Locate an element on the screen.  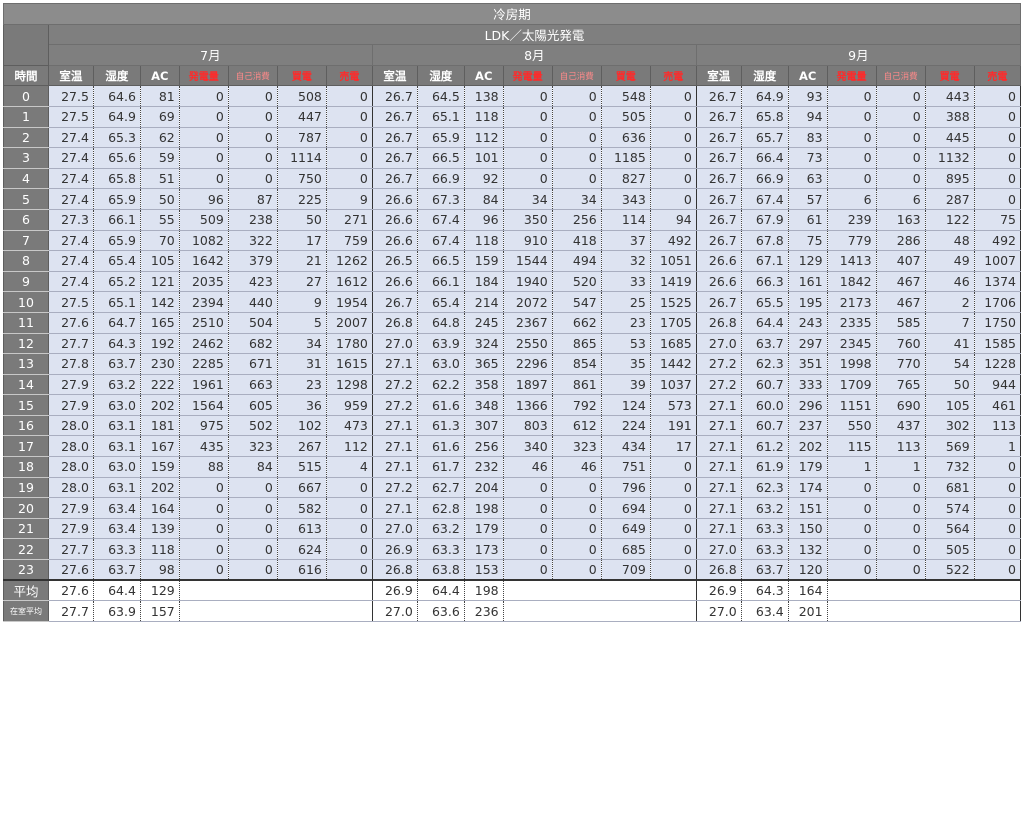
value-cell: 66.1 is located at coordinates (440, 281).